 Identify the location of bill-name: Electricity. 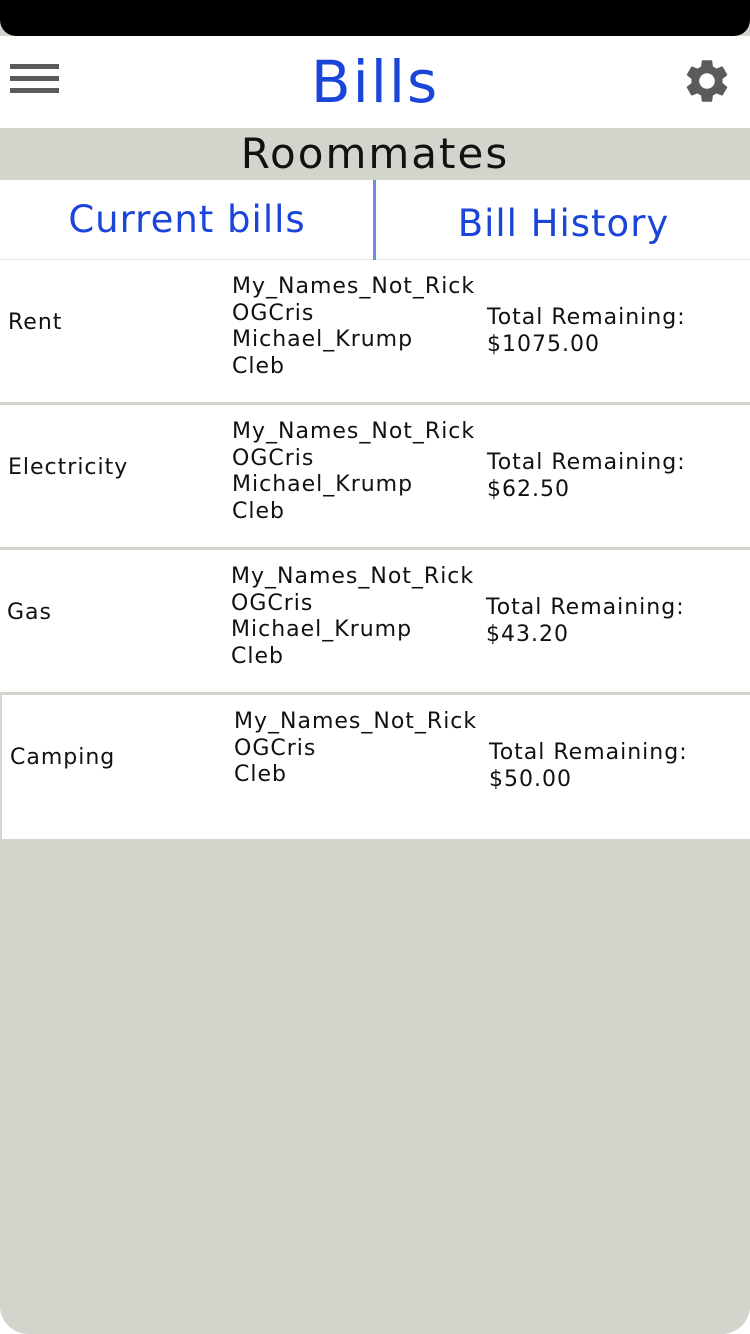
(68, 467).